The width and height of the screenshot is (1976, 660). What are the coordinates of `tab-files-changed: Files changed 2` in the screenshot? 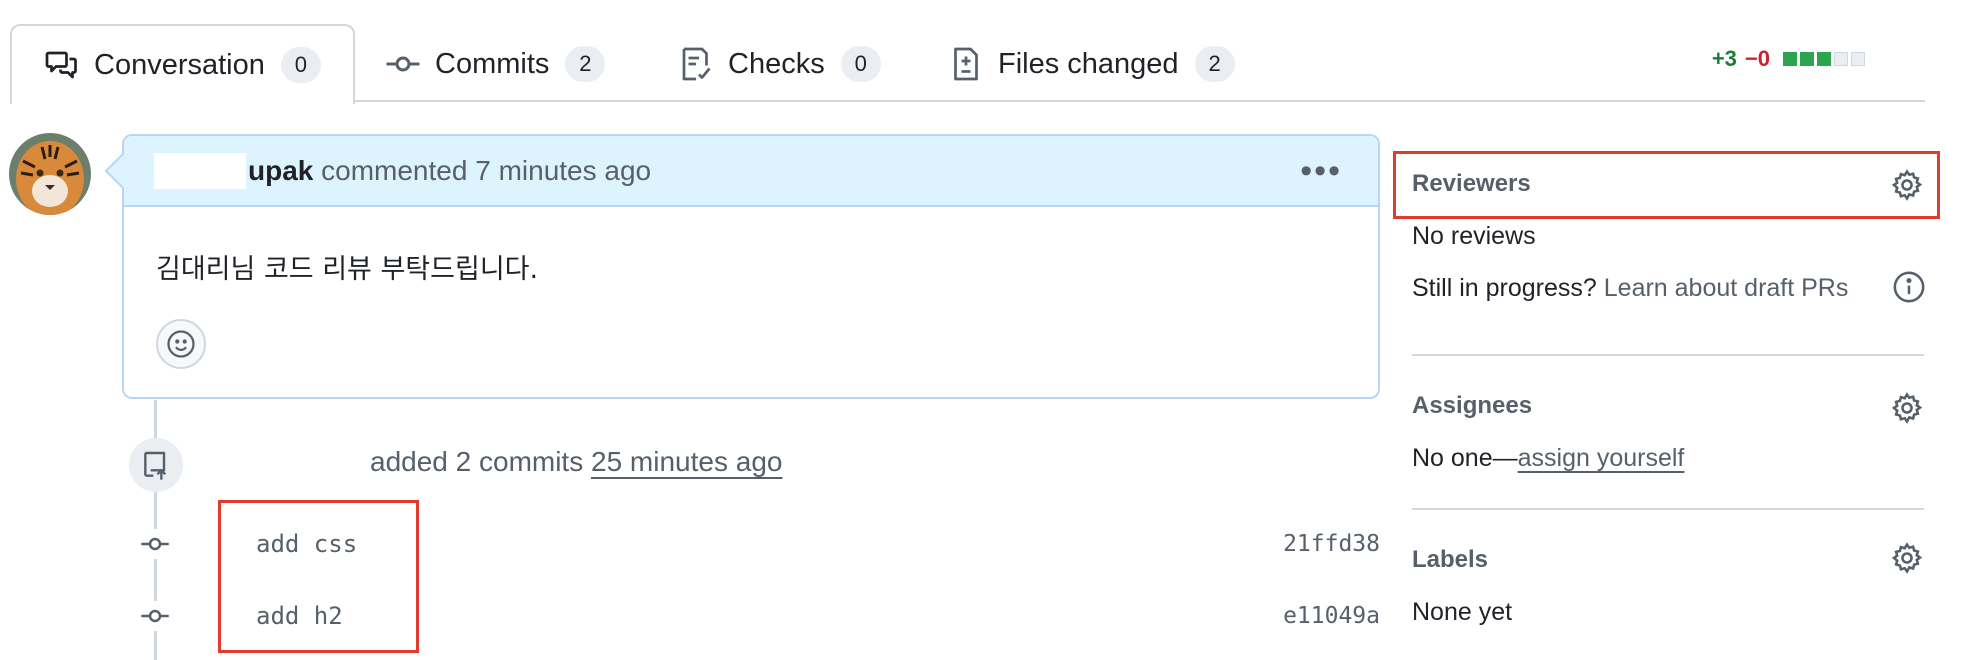 It's located at (1091, 64).